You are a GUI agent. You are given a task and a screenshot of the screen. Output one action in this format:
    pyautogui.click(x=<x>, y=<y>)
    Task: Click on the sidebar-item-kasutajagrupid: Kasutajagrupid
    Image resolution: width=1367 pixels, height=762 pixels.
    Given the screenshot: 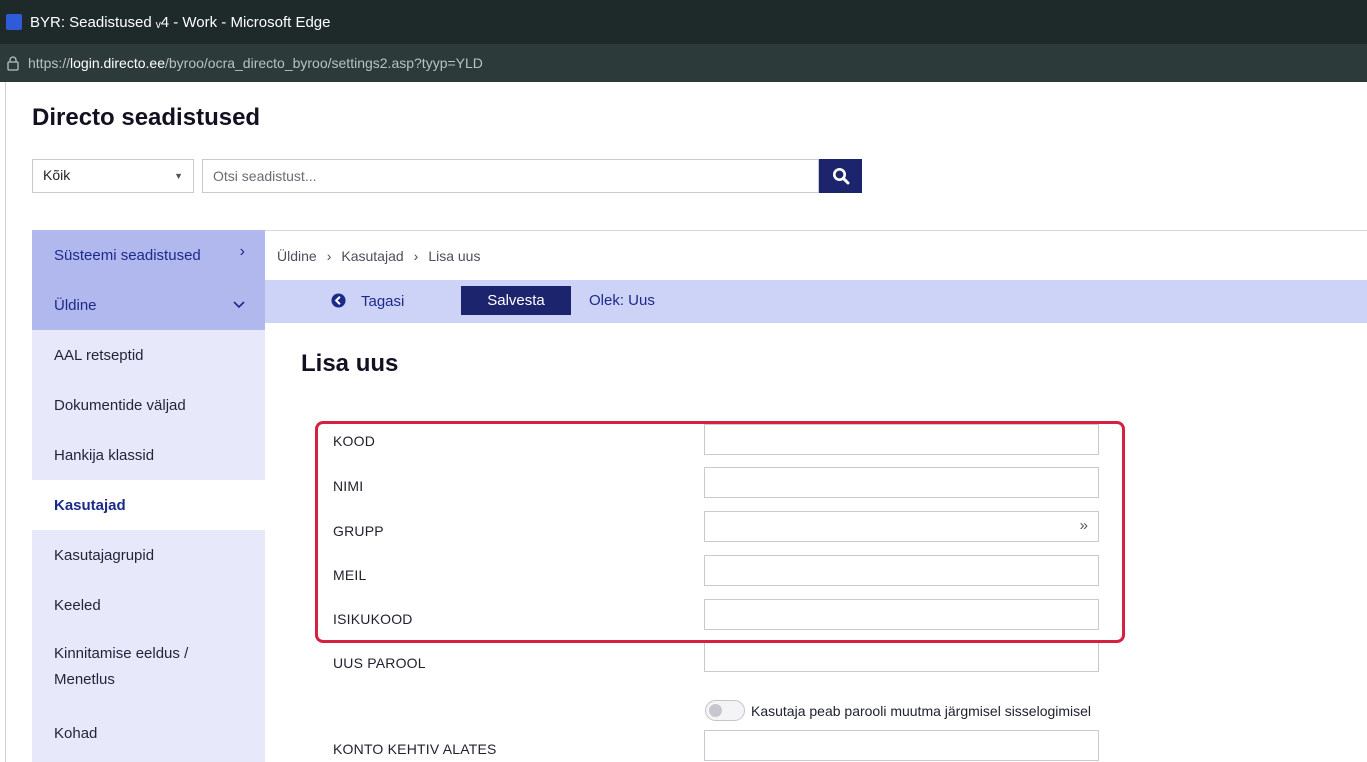 What is the action you would take?
    pyautogui.click(x=148, y=555)
    